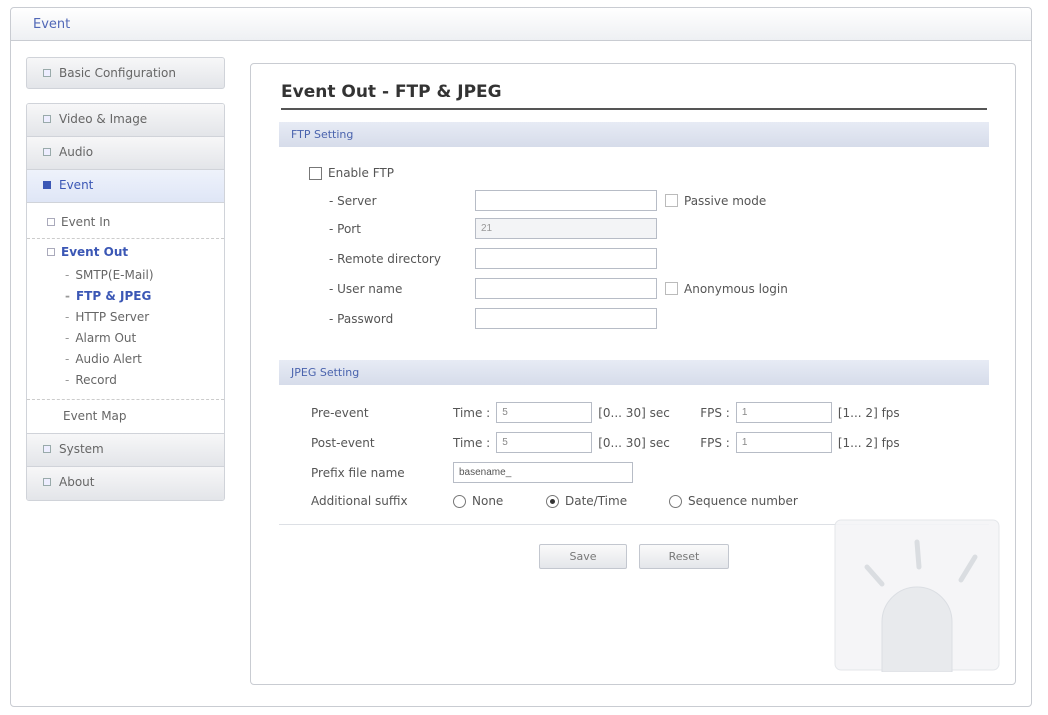  I want to click on prefix-input, so click(543, 472).